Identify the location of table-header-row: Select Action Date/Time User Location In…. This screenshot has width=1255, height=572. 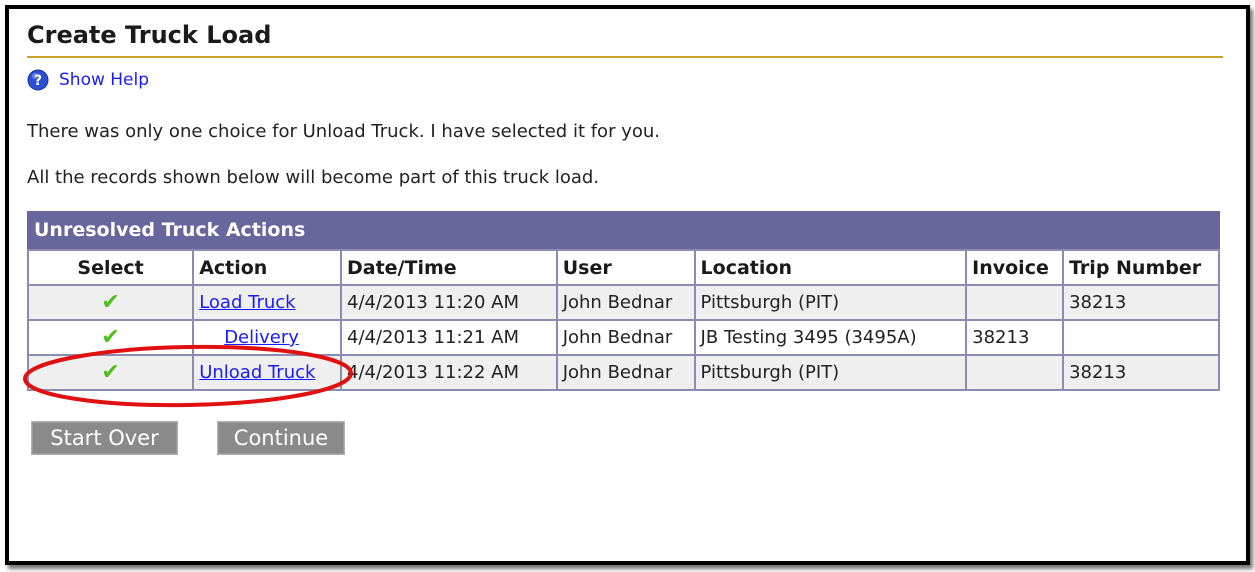
(623, 267).